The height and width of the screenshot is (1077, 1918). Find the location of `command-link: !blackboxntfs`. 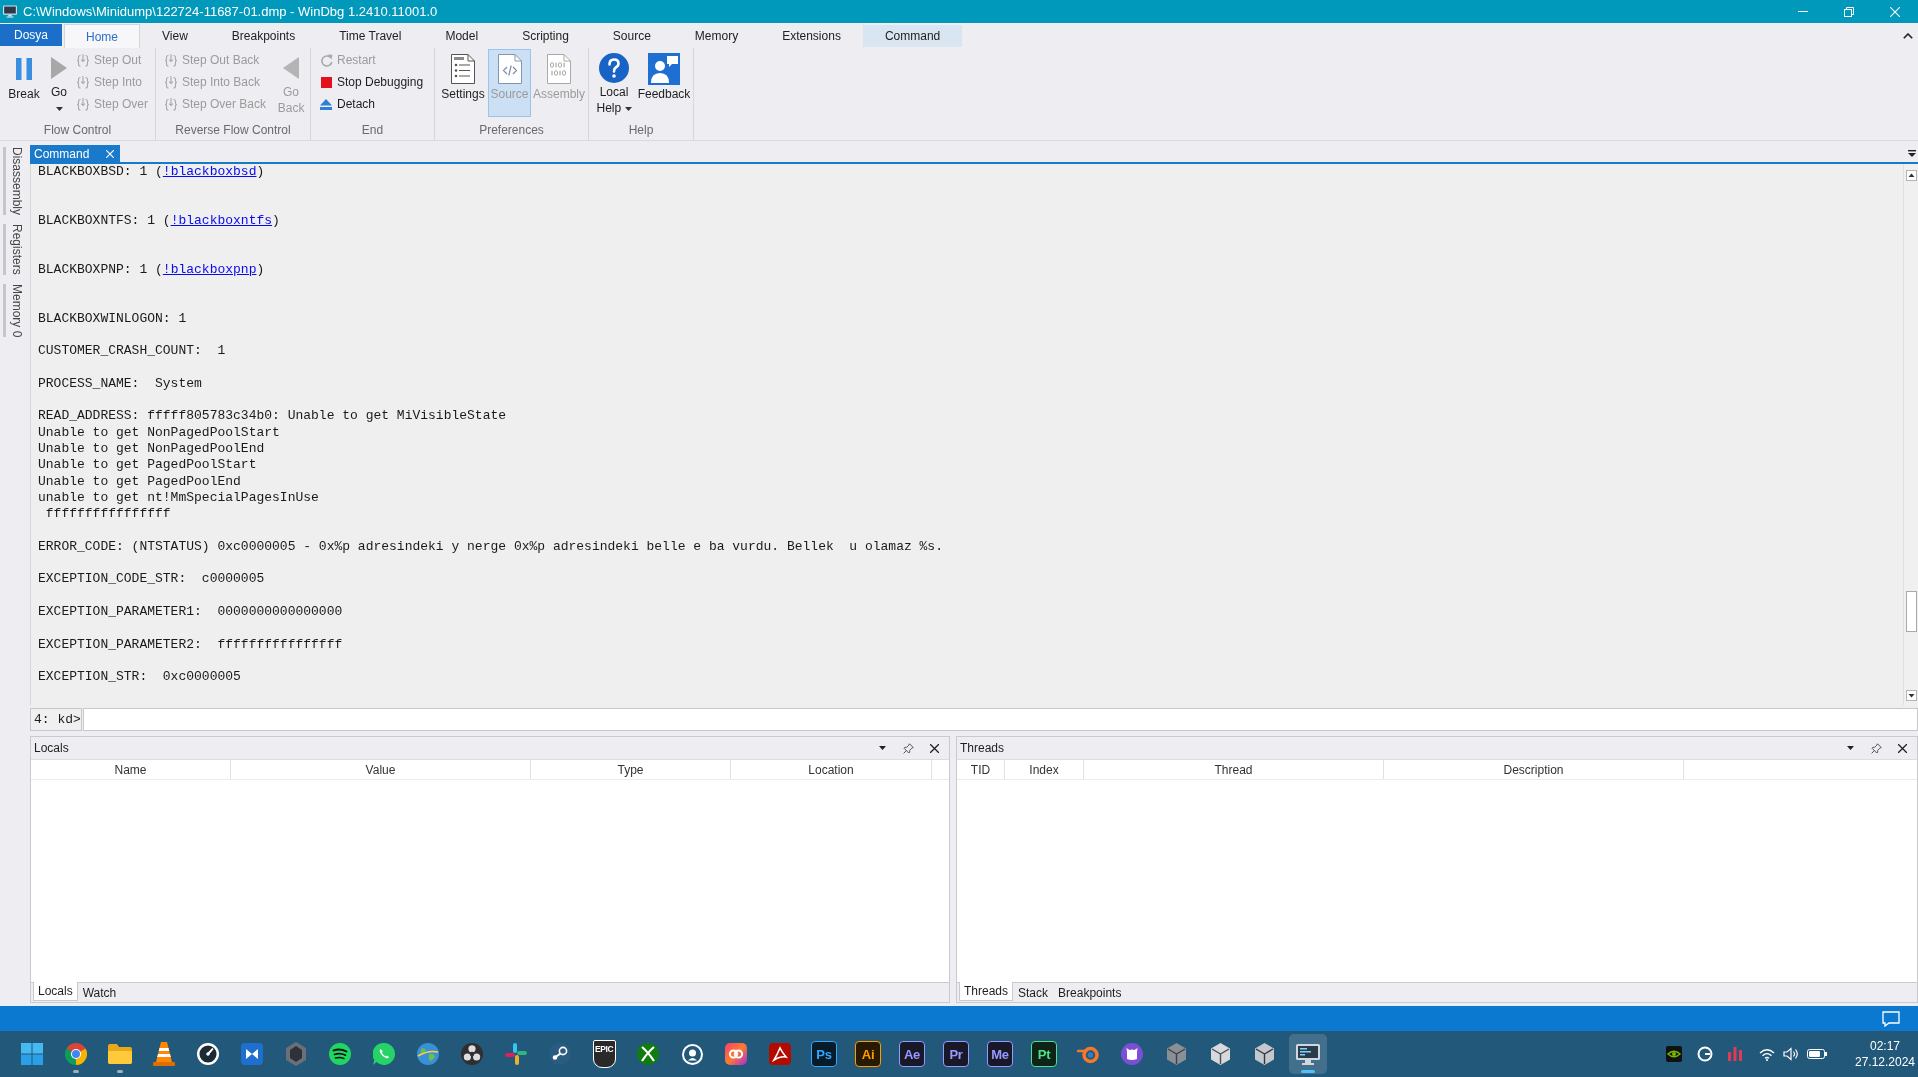

command-link: !blackboxntfs is located at coordinates (221, 220).